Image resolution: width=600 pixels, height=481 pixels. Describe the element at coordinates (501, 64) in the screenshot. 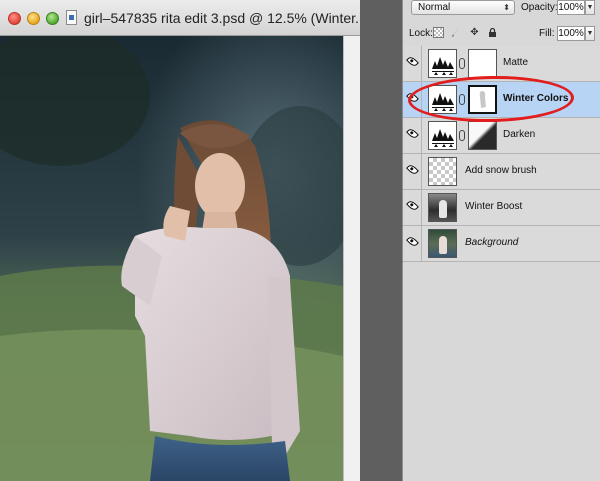

I see `layer-row-matte: Matte` at that location.